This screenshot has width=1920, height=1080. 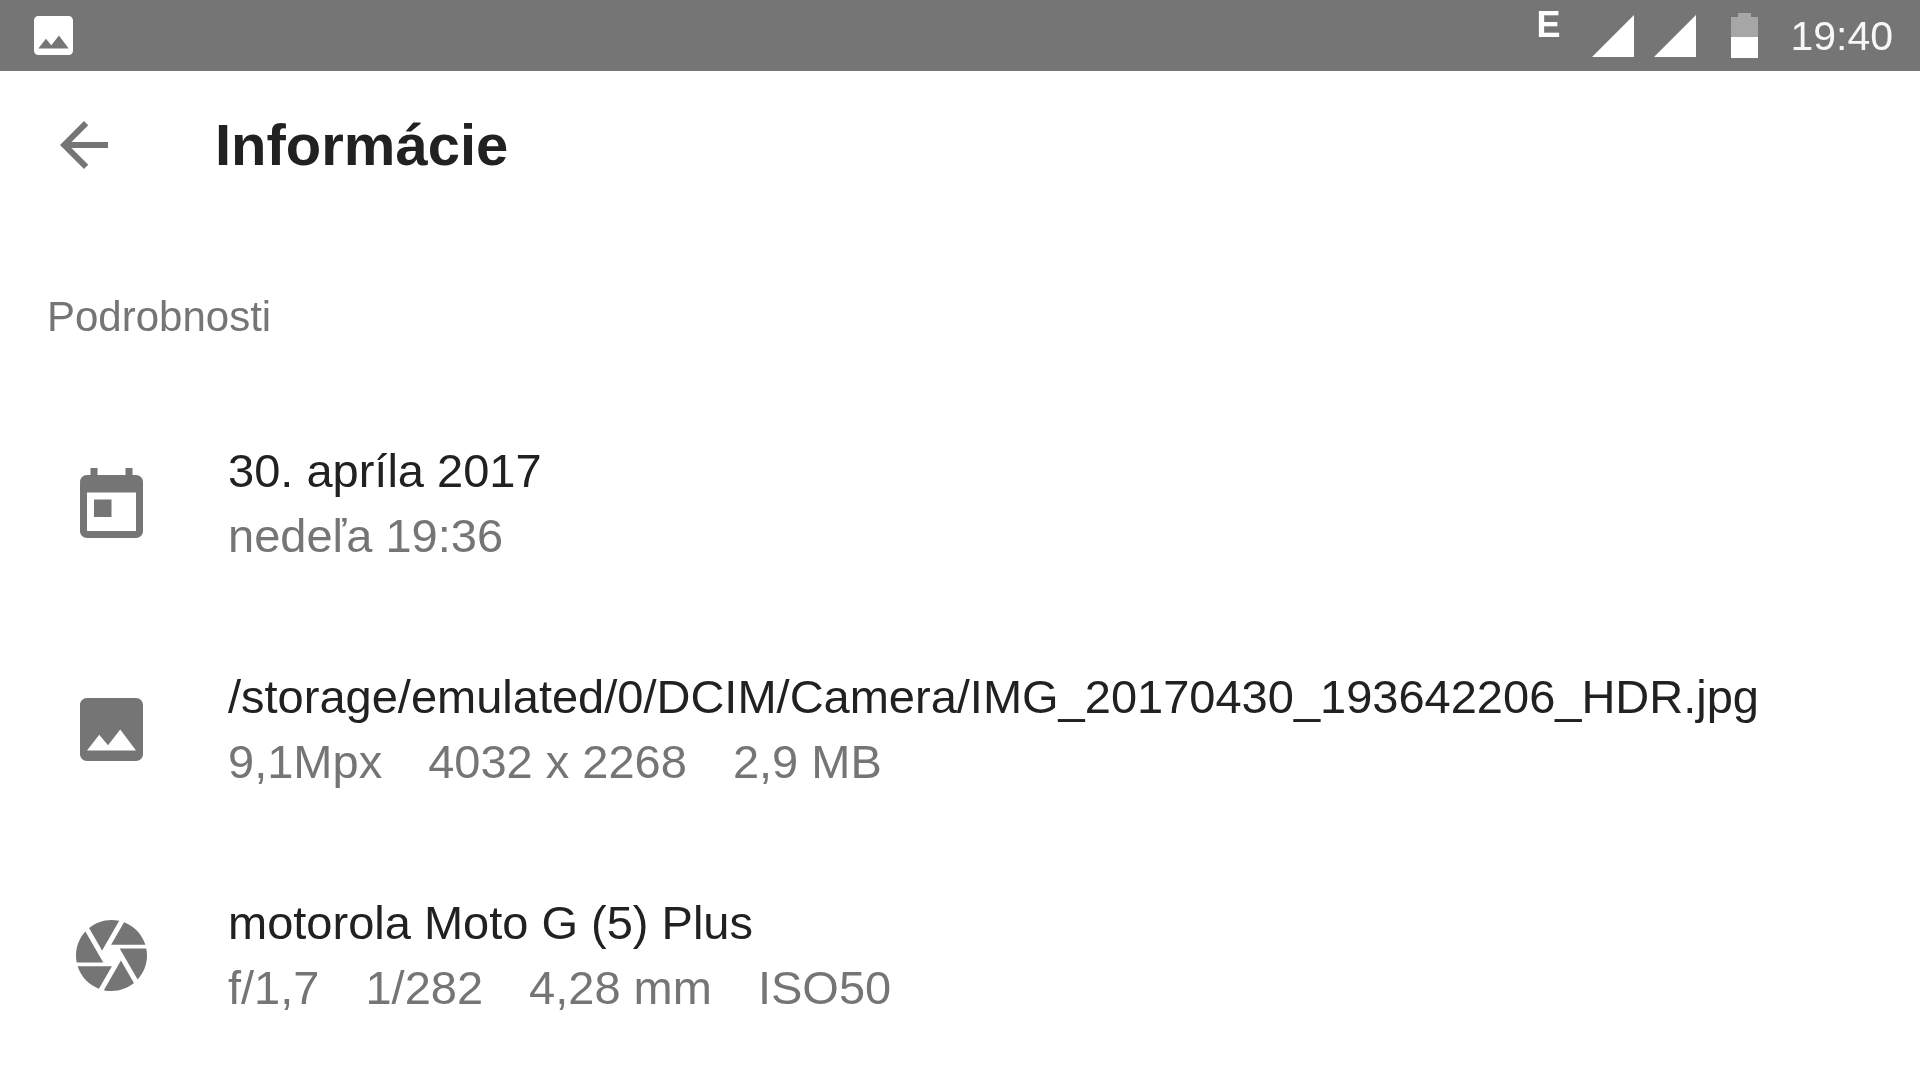 I want to click on exposure-info-text: 1/282, so click(x=424, y=988).